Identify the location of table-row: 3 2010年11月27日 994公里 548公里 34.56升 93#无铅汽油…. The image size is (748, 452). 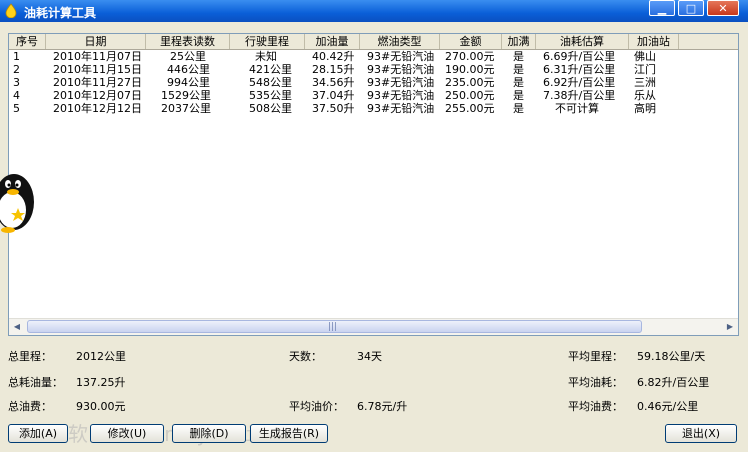
(373, 82).